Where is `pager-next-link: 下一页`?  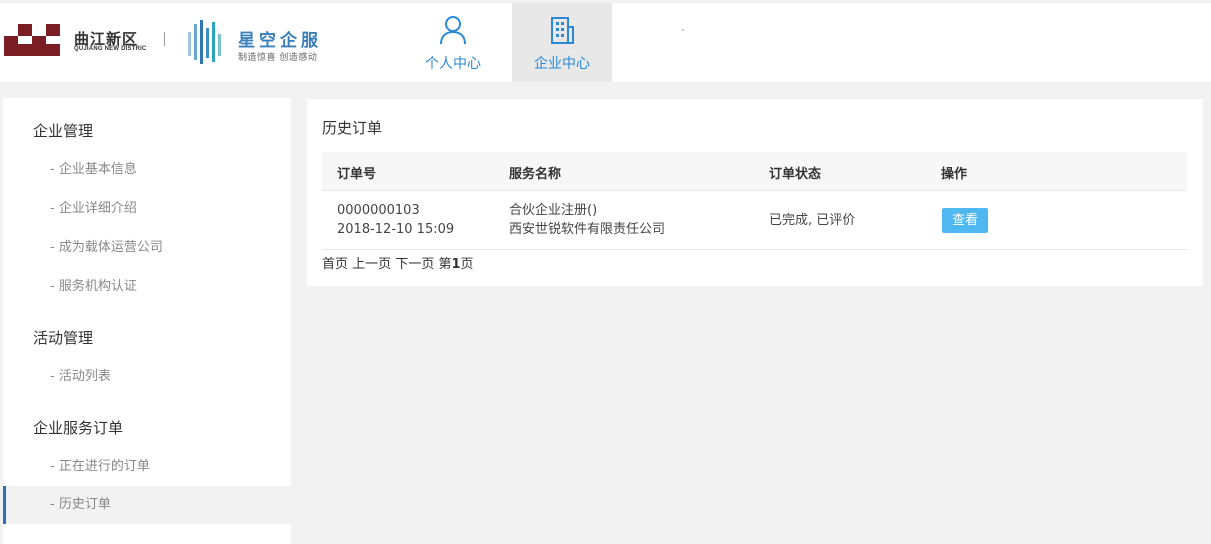
pager-next-link: 下一页 is located at coordinates (414, 264).